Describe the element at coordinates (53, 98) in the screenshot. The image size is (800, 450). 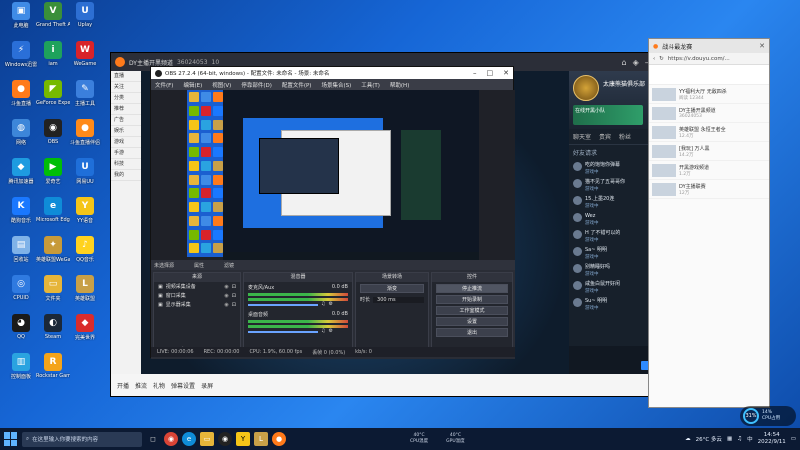
I see `desktop-icon: ◤ GeForce Experience` at that location.